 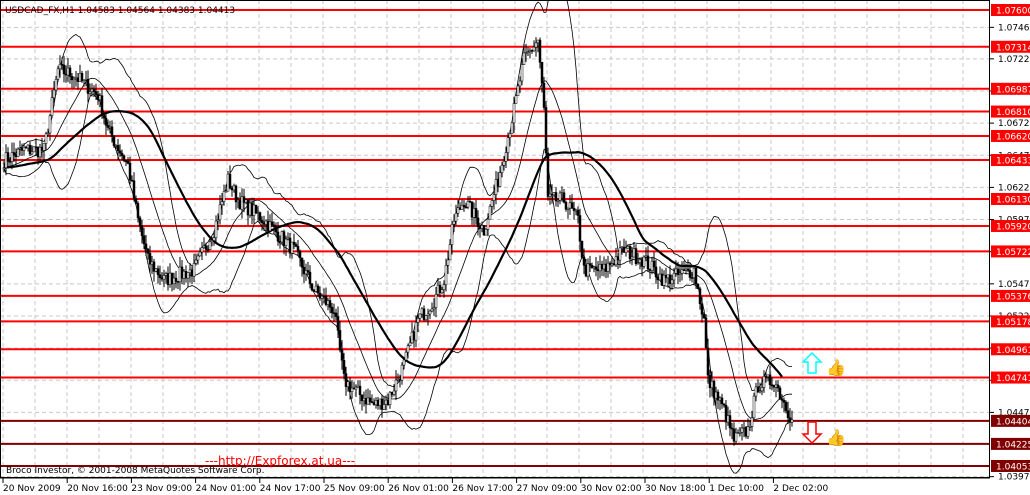 What do you see at coordinates (823, 364) in the screenshot?
I see `buy-signal: 👍` at bounding box center [823, 364].